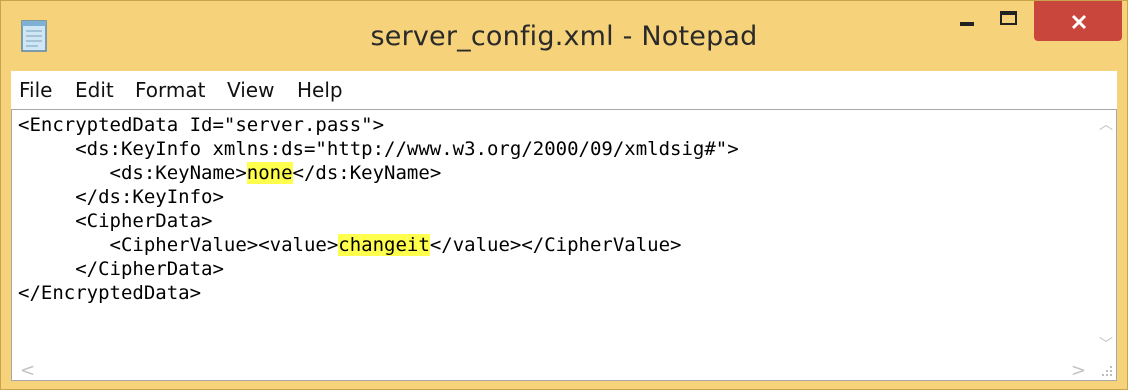 Image resolution: width=1128 pixels, height=390 pixels. I want to click on minimize-button, so click(966, 21).